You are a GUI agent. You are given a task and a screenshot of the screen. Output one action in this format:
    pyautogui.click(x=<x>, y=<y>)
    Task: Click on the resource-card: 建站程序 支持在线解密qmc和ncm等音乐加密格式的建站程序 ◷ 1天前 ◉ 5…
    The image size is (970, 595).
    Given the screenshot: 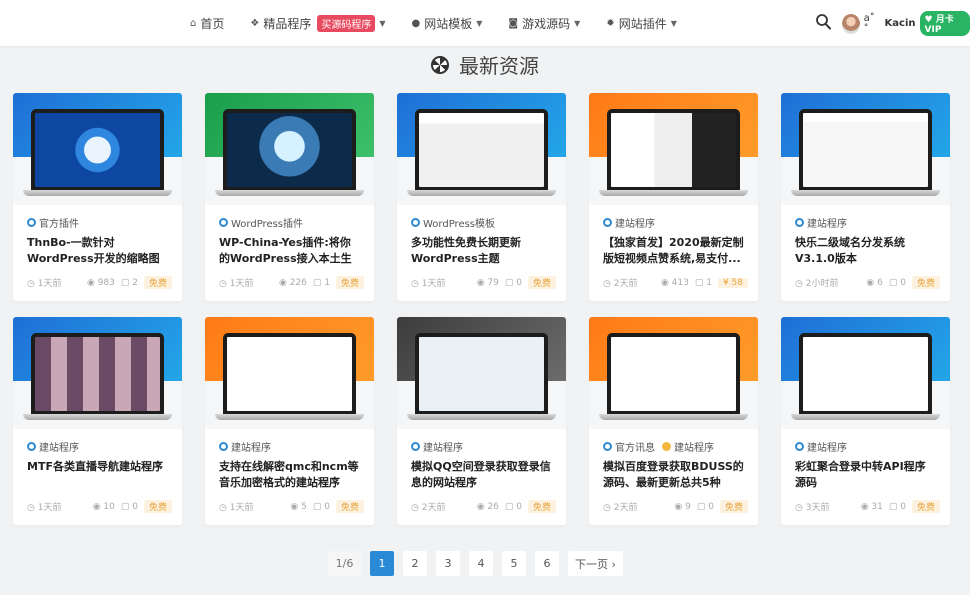 What is the action you would take?
    pyautogui.click(x=289, y=421)
    